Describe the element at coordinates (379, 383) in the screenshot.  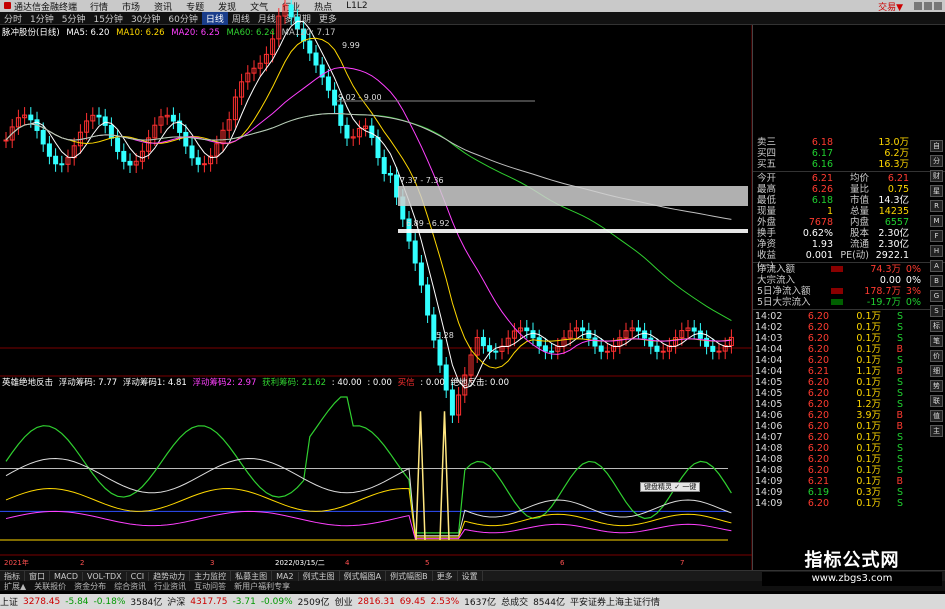
I see `ind-legend-6: : 0.00` at that location.